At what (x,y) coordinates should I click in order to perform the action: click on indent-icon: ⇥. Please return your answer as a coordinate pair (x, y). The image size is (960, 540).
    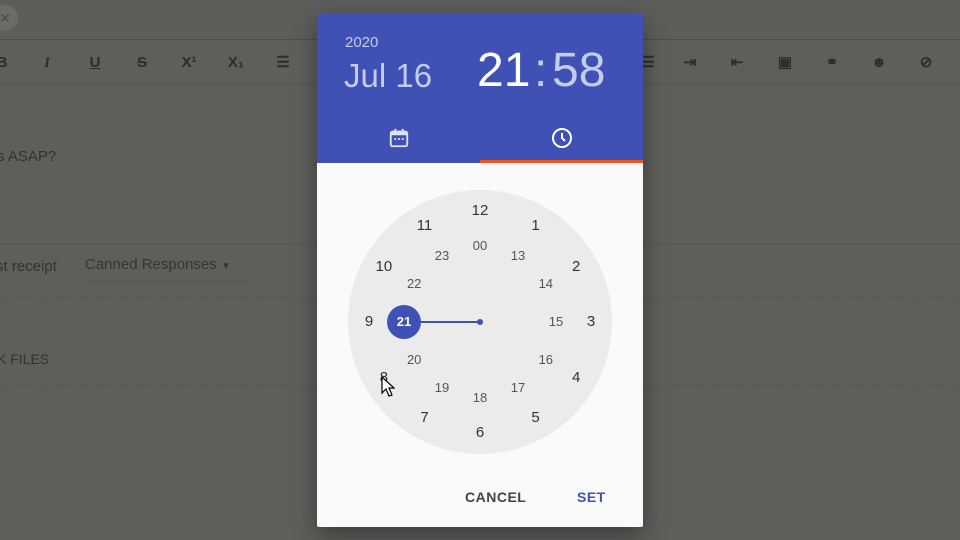
    Looking at the image, I should click on (690, 63).